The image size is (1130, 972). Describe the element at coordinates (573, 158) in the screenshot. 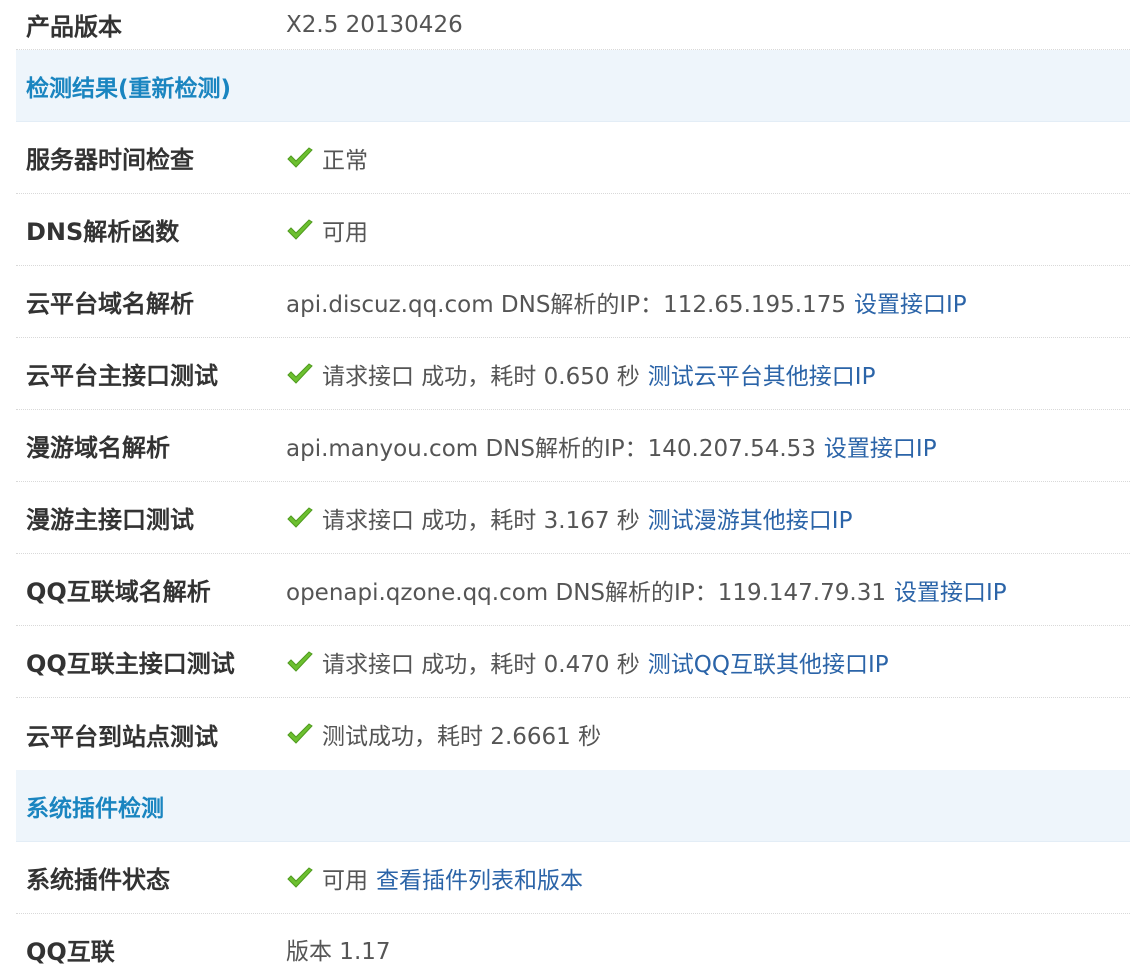

I see `server-time-row: 服务器时间检查 正常` at that location.